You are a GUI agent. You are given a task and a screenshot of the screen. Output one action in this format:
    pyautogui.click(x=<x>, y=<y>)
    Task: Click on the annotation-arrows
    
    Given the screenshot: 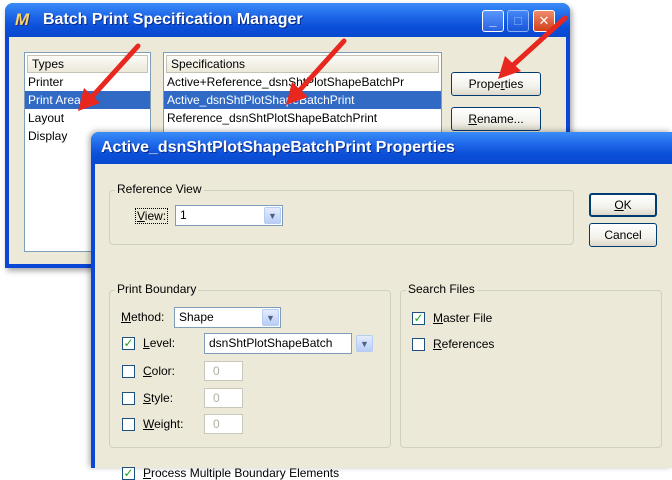 What is the action you would take?
    pyautogui.click(x=323, y=63)
    